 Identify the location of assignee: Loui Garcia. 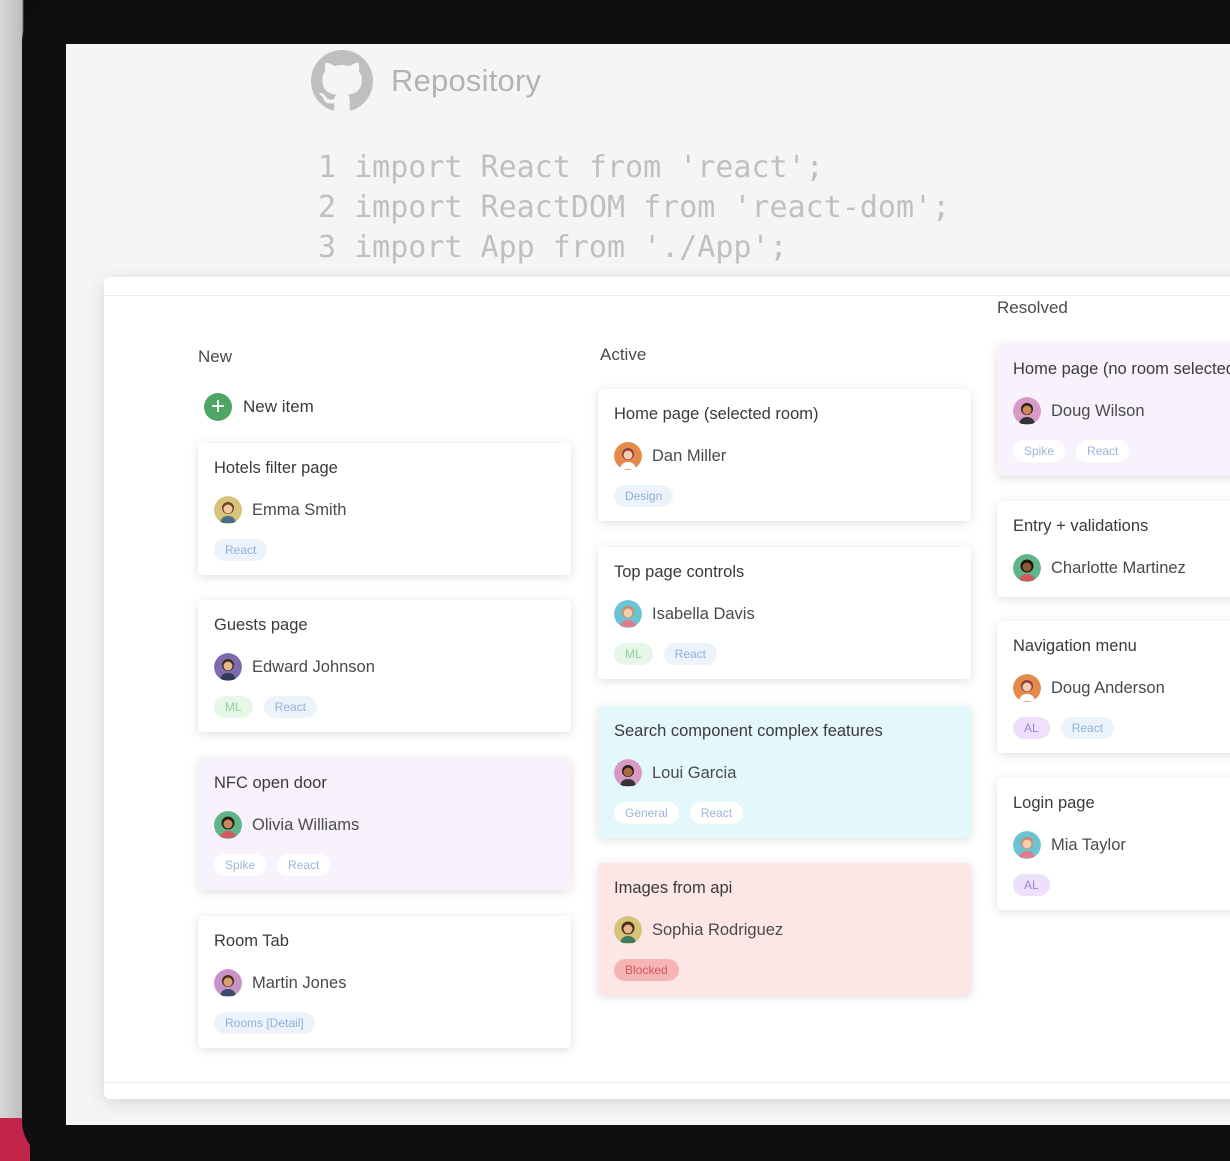
(784, 773).